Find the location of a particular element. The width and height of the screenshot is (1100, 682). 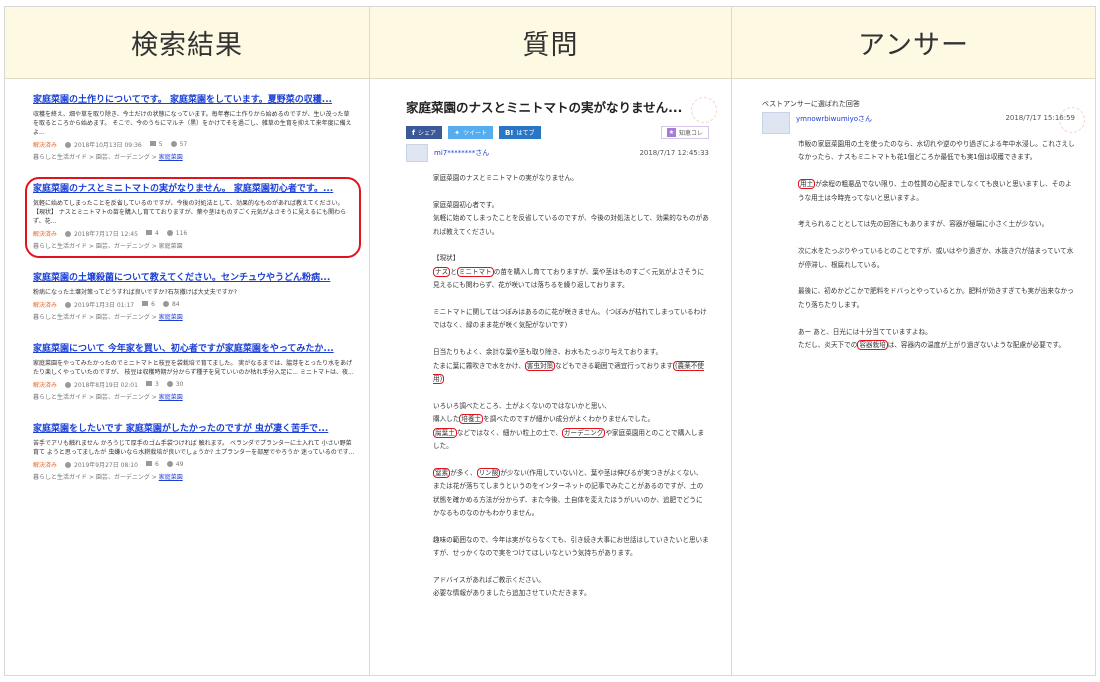

best-answer-label: ベストアンサーに選ばれた回答 is located at coordinates (811, 104).